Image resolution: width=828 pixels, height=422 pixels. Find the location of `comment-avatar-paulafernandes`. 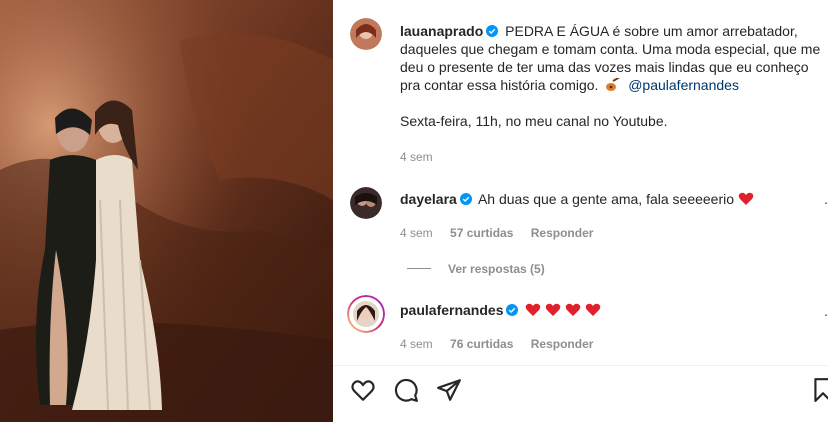

comment-avatar-paulafernandes is located at coordinates (366, 314).